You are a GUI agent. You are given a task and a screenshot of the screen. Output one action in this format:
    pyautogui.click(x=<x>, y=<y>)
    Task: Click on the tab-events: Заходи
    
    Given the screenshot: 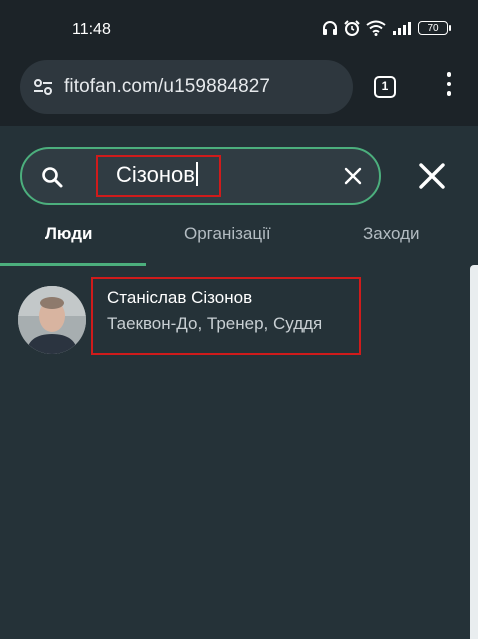 What is the action you would take?
    pyautogui.click(x=391, y=234)
    